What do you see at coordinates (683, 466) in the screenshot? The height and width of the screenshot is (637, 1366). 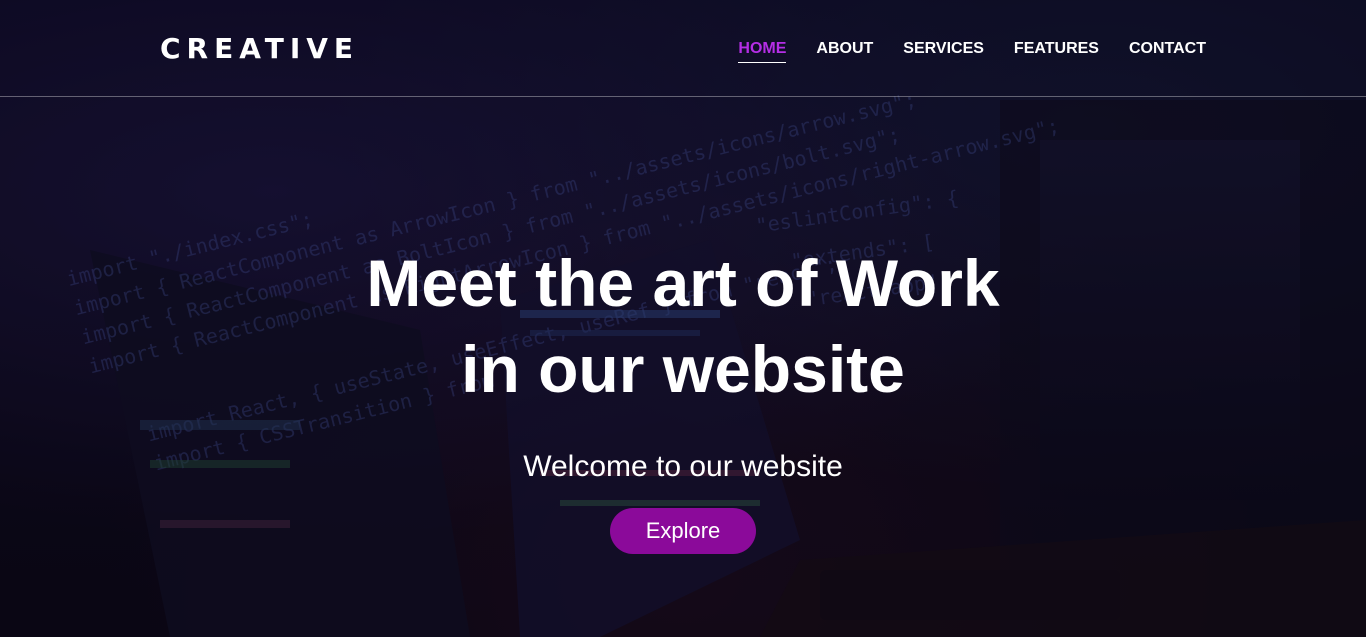 I see `hero-subtitle: Welcome to our website` at bounding box center [683, 466].